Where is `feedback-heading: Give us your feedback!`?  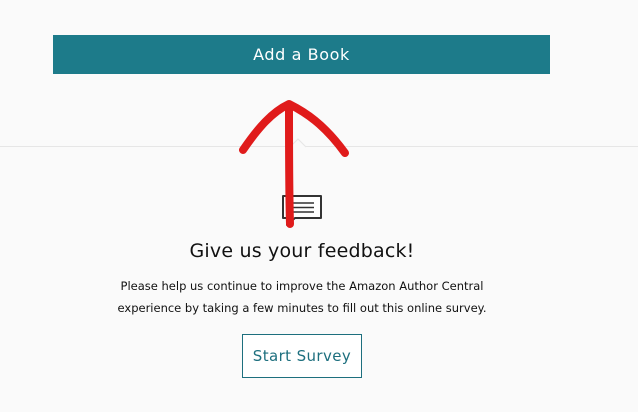
feedback-heading: Give us your feedback! is located at coordinates (302, 251).